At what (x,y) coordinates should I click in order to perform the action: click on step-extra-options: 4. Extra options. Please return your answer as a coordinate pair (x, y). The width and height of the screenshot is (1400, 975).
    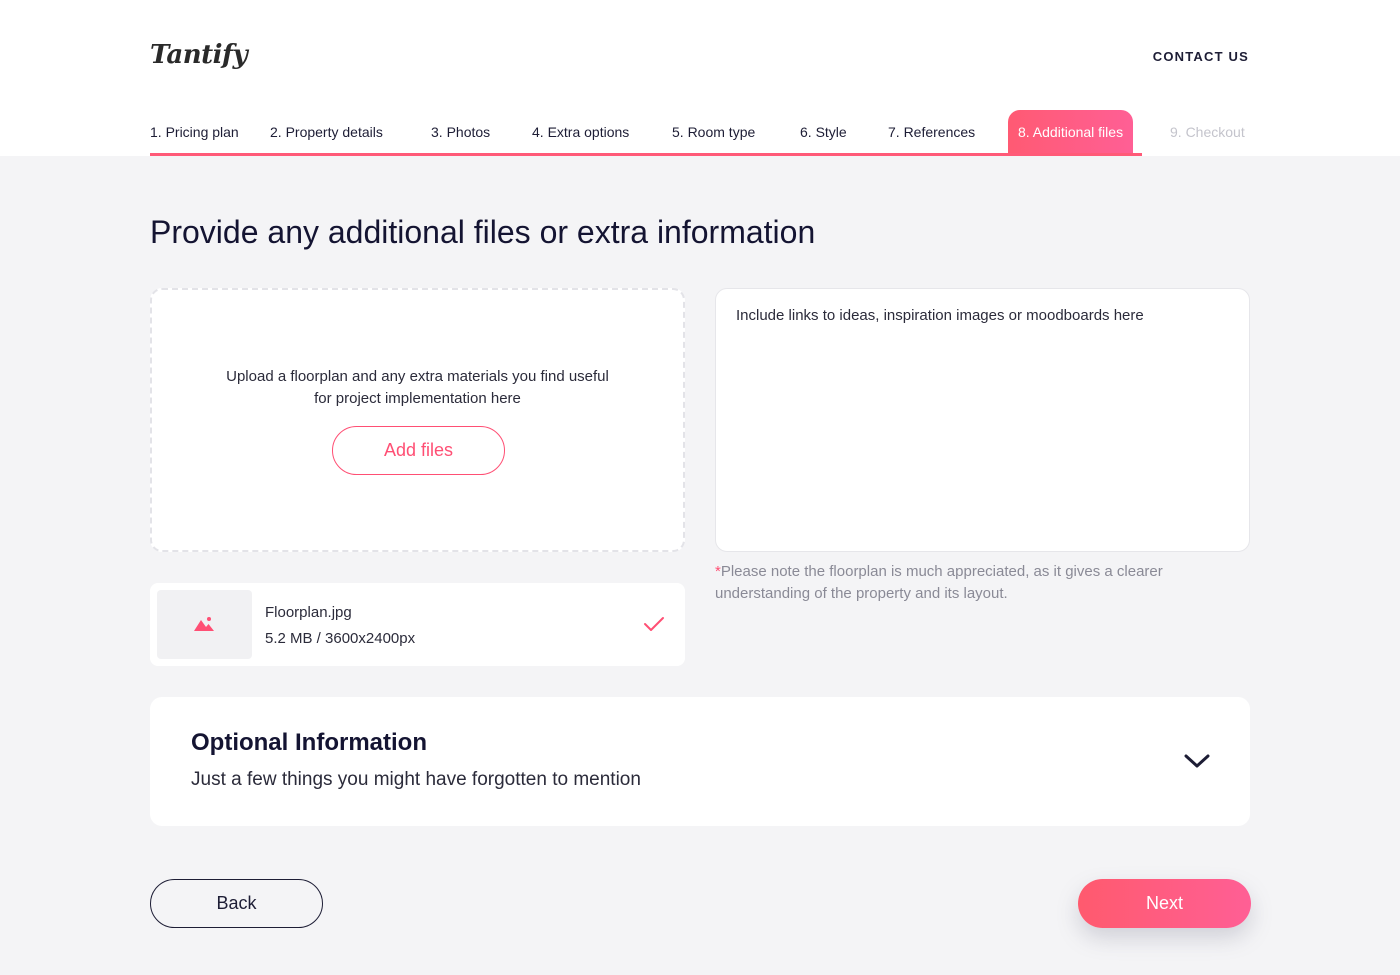
    Looking at the image, I should click on (580, 133).